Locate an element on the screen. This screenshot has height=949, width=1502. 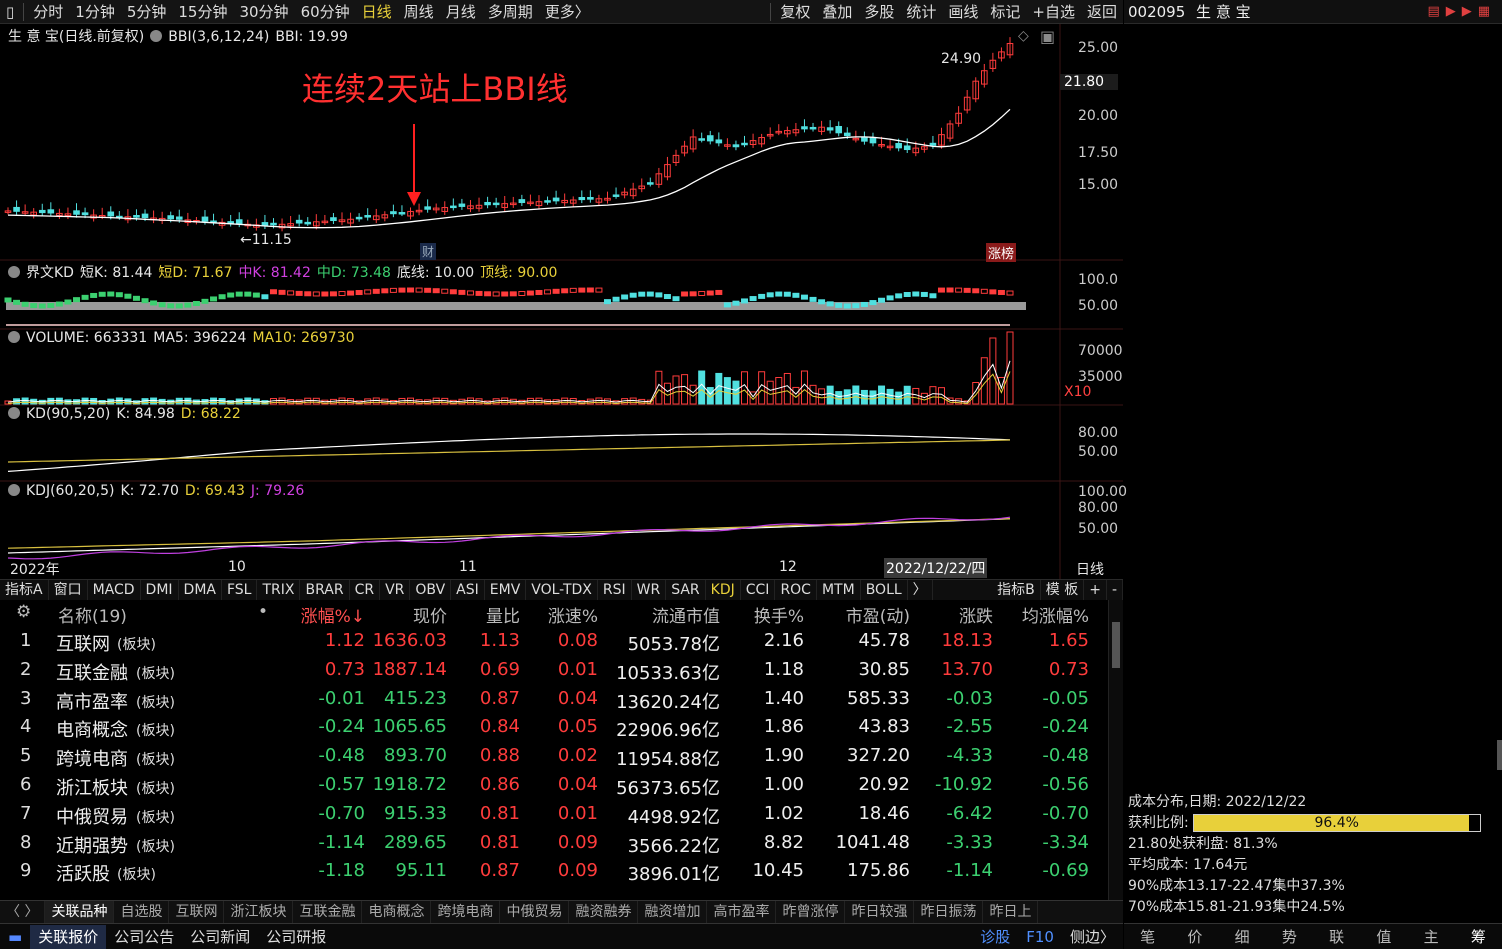
period-tab: 1分钟 is located at coordinates (95, 12).